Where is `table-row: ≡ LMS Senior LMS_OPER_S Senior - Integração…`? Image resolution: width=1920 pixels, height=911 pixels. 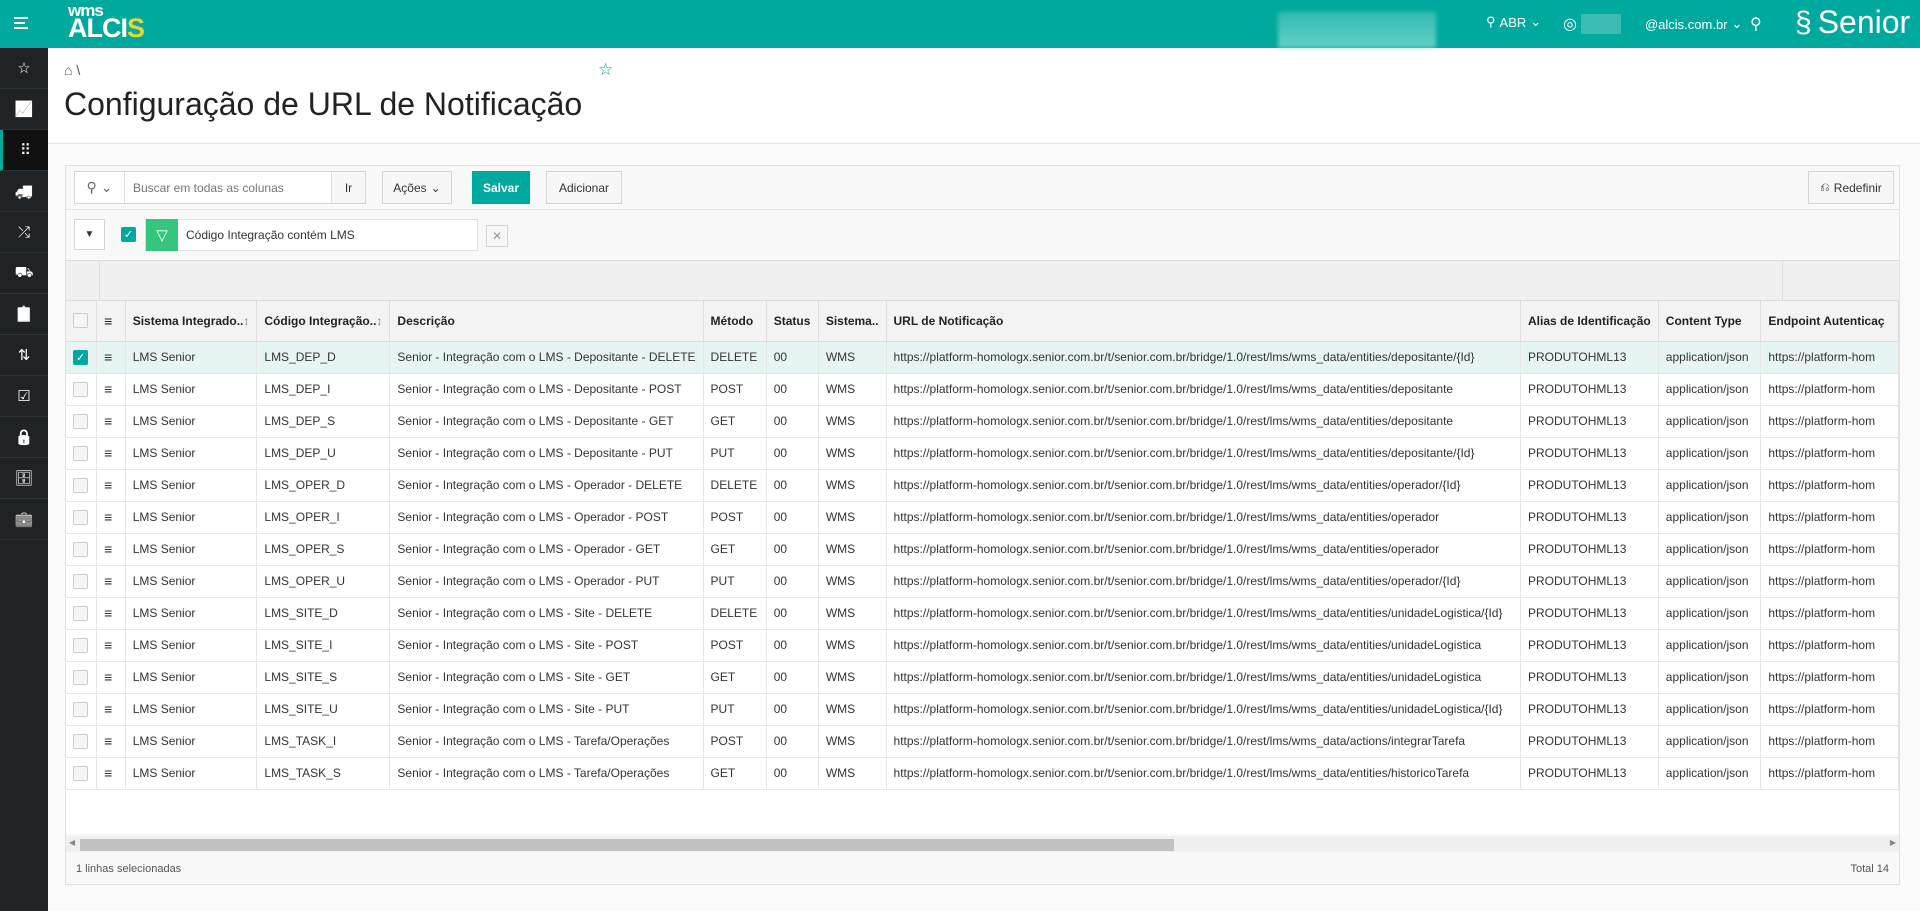 table-row: ≡ LMS Senior LMS_OPER_S Senior - Integração… is located at coordinates (982, 549).